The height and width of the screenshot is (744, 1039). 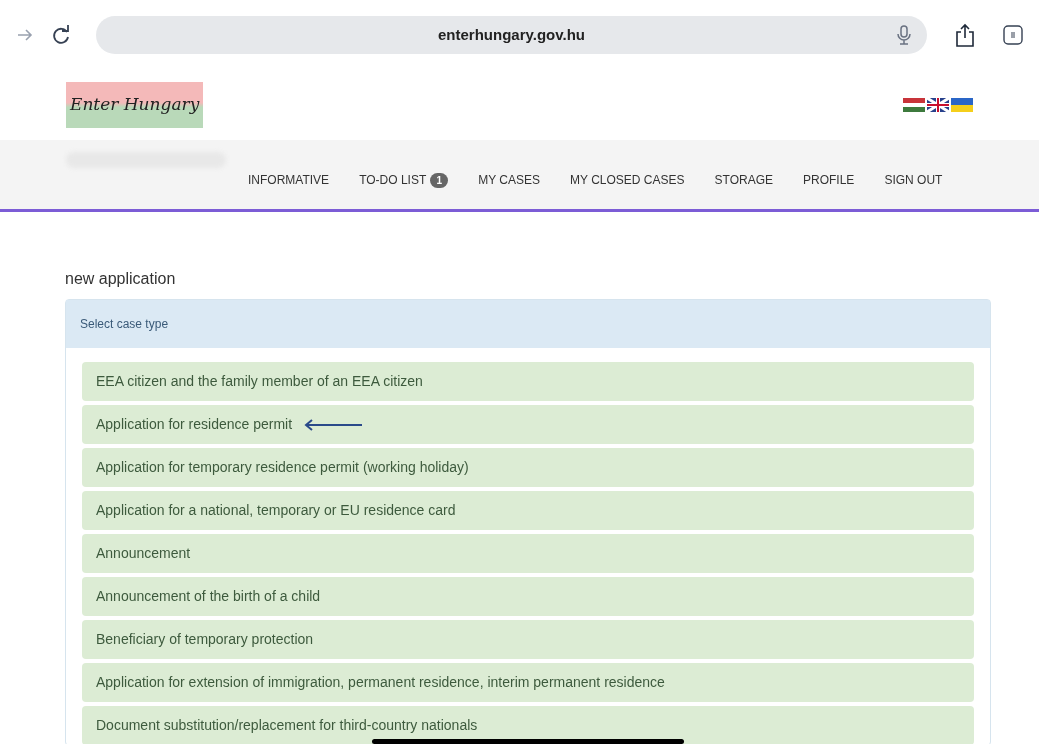 What do you see at coordinates (904, 35) in the screenshot?
I see `microphone-icon` at bounding box center [904, 35].